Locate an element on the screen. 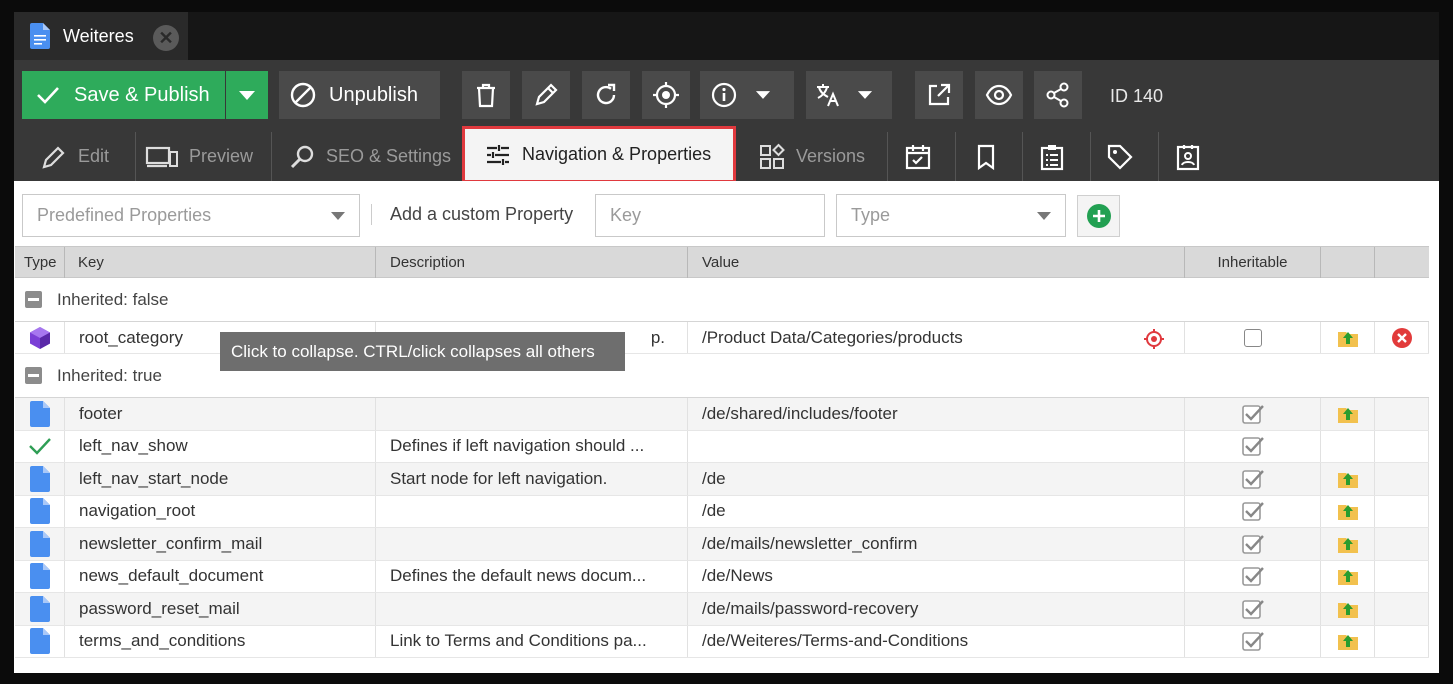 Image resolution: width=1453 pixels, height=684 pixels. share-button is located at coordinates (1058, 95).